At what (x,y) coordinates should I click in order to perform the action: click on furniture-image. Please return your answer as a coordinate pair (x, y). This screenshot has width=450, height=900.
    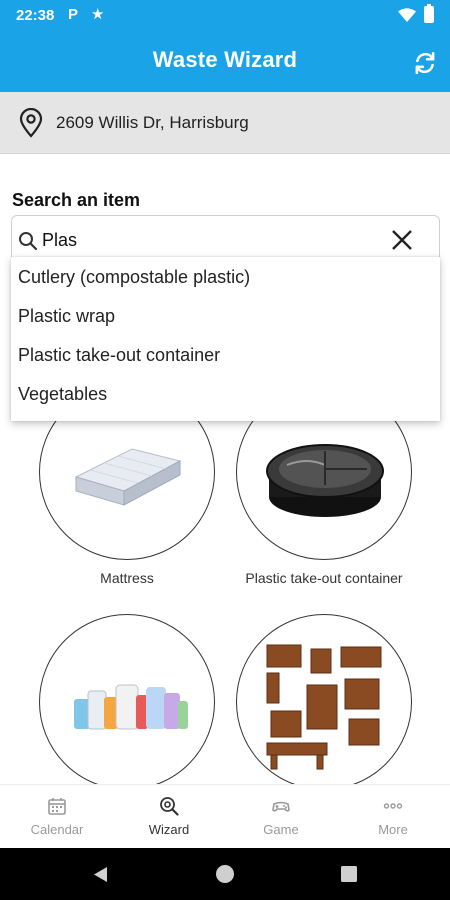
    Looking at the image, I should click on (324, 707).